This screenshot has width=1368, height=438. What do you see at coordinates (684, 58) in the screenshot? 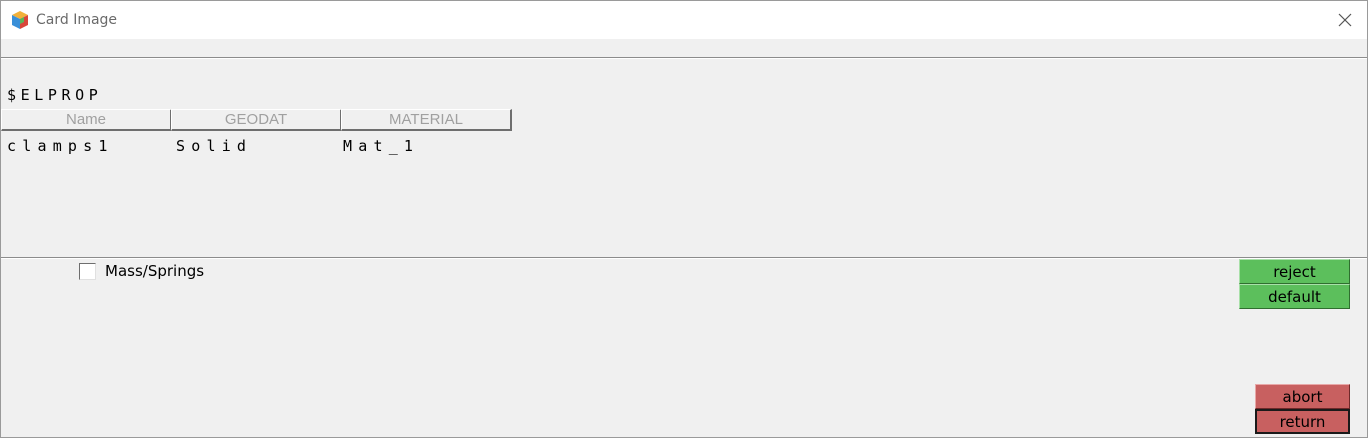
I see `top-divider` at bounding box center [684, 58].